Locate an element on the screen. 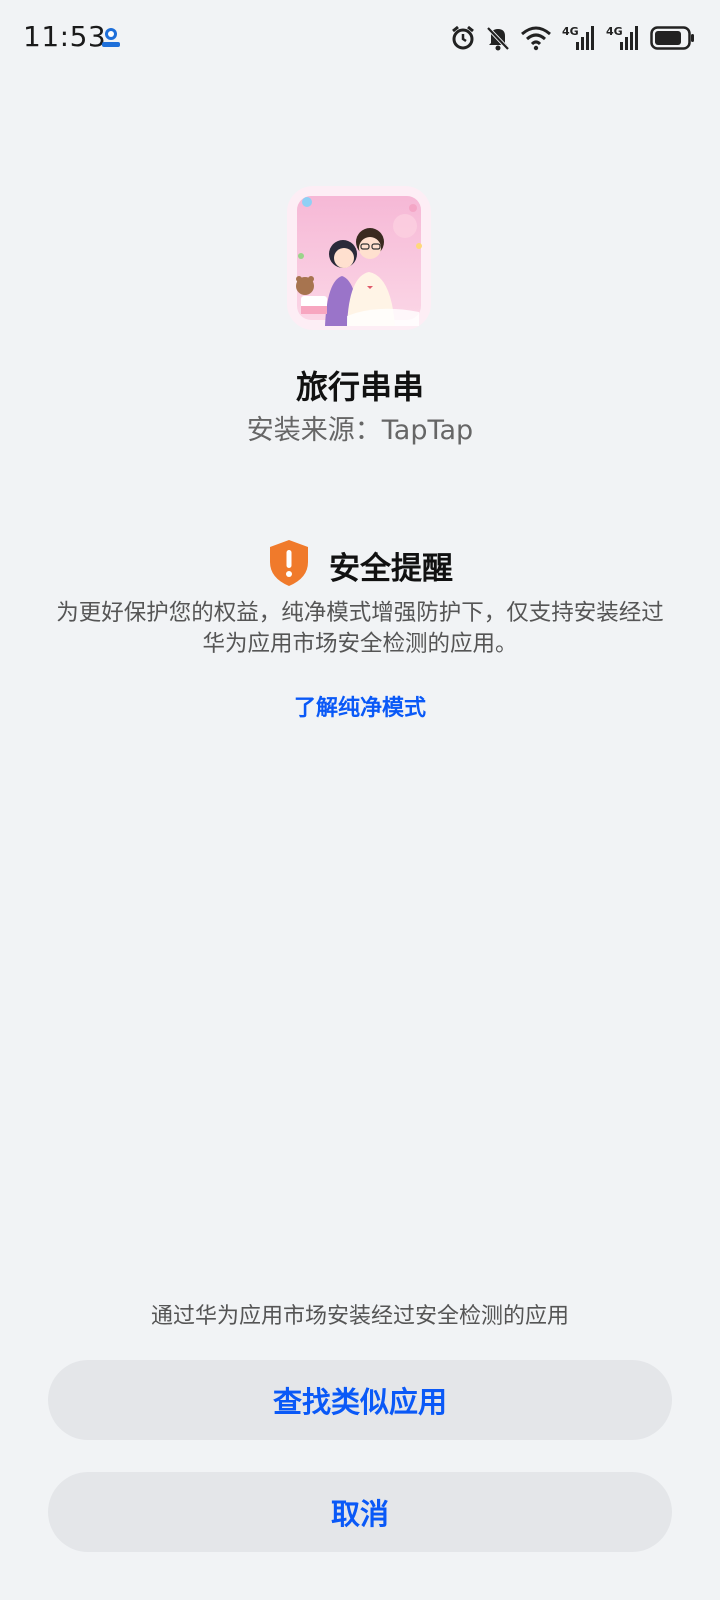 The height and width of the screenshot is (1600, 720). app-name: 旅行串串 is located at coordinates (359, 387).